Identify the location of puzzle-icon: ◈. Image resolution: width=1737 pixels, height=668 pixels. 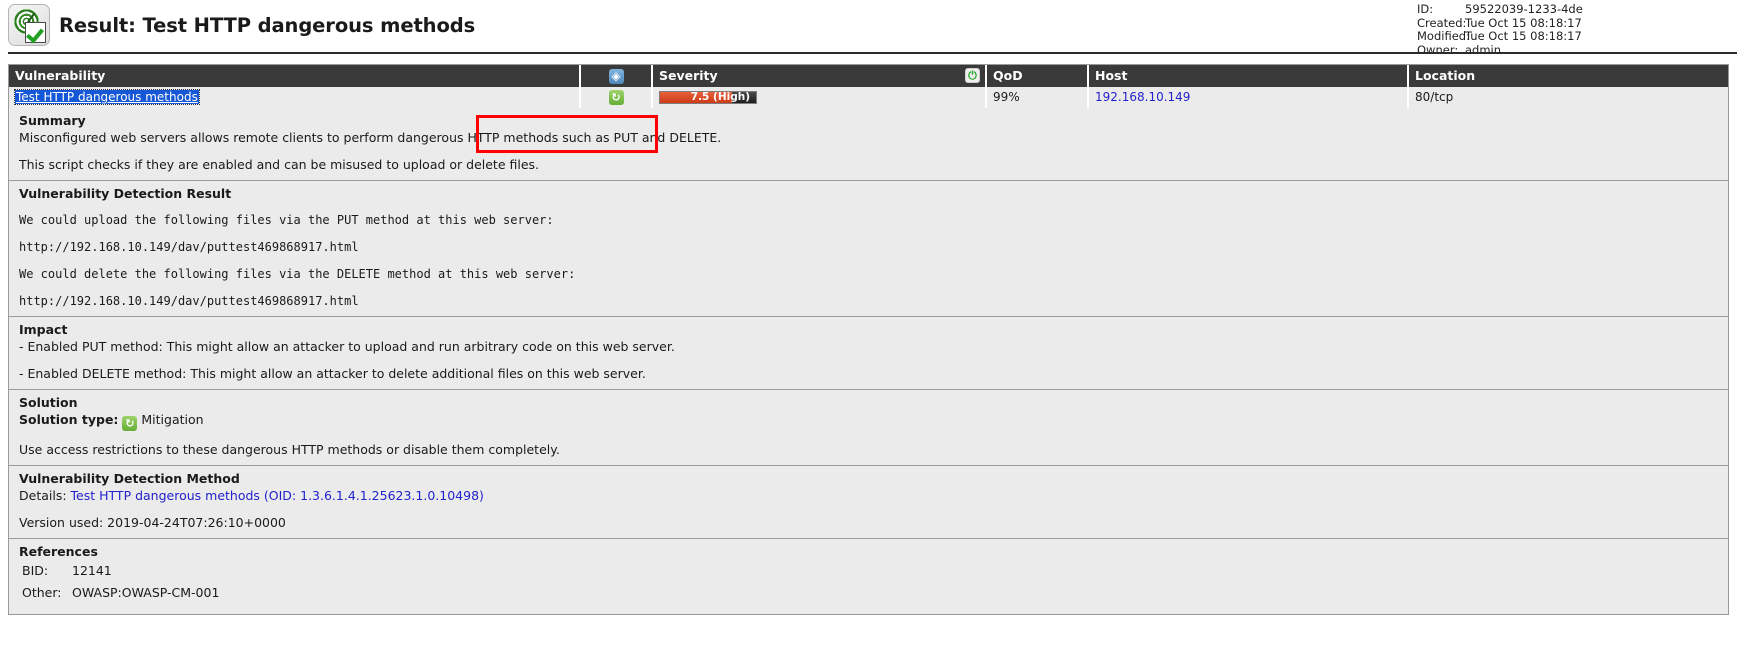
(616, 76).